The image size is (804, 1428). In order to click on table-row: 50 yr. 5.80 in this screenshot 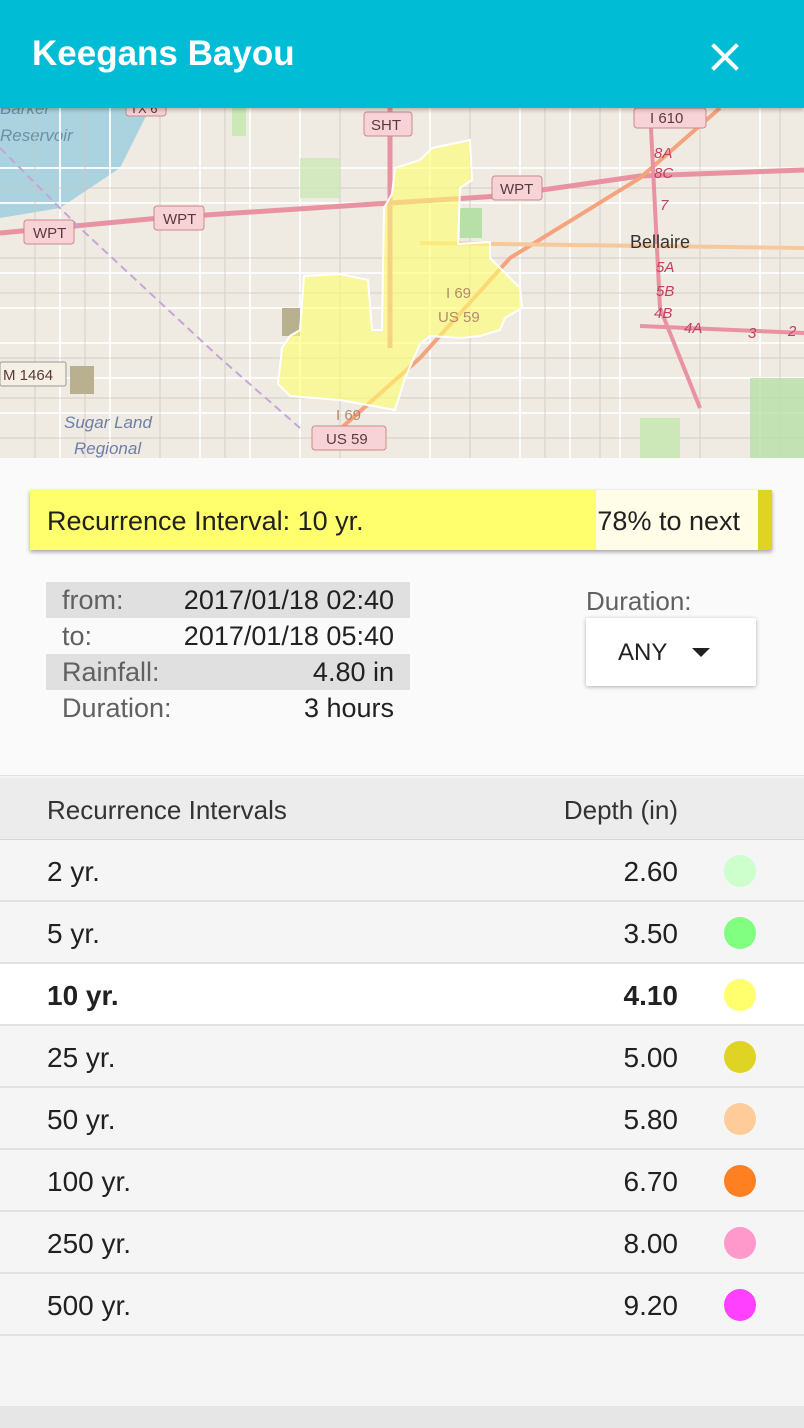, I will do `click(402, 1119)`.